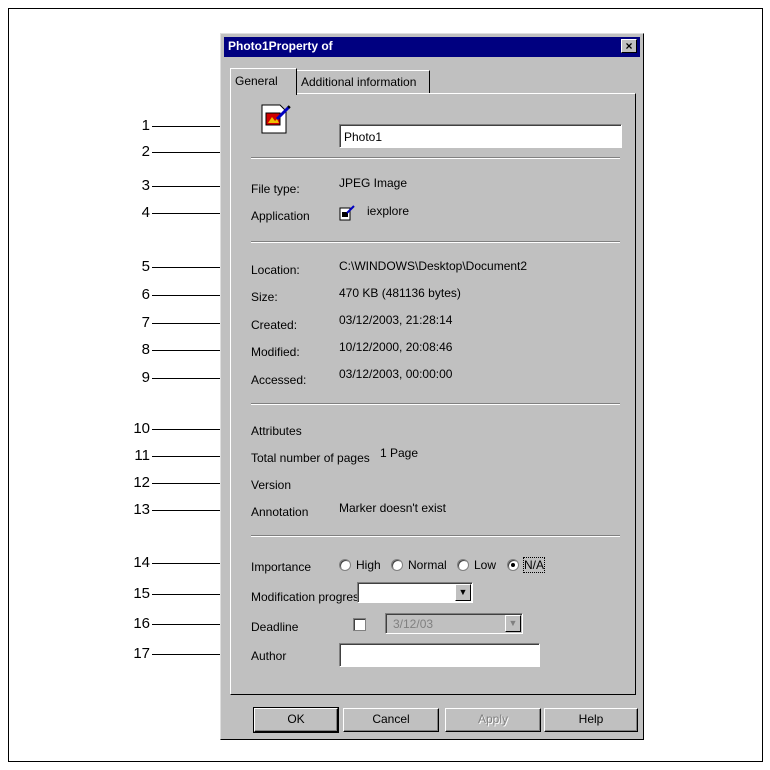 This screenshot has width=770, height=770. What do you see at coordinates (427, 565) in the screenshot?
I see `importance-normal-label: Normal` at bounding box center [427, 565].